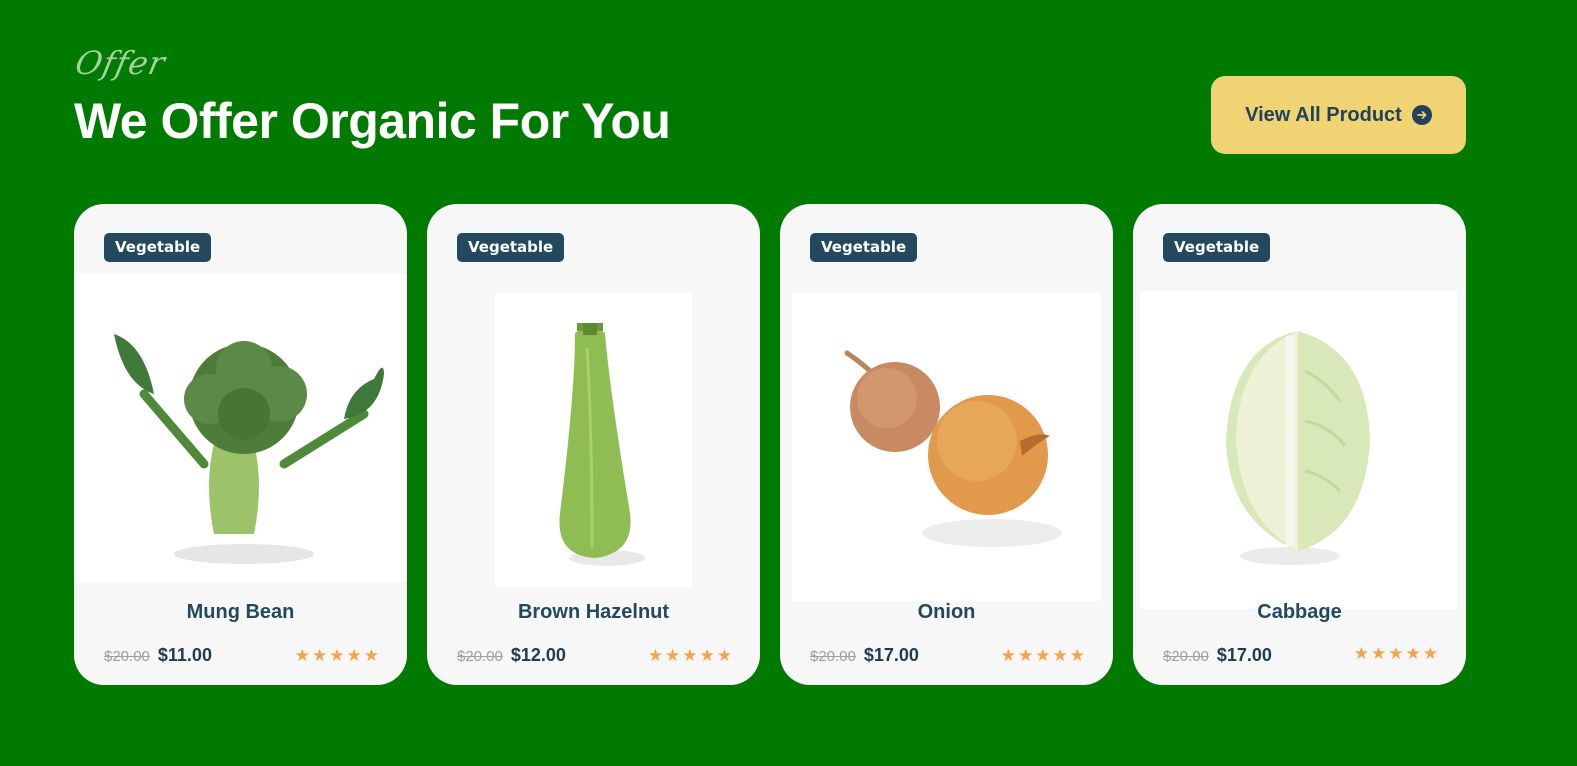 This screenshot has height=766, width=1577. I want to click on product-prices: $20.00 $12.00, so click(511, 655).